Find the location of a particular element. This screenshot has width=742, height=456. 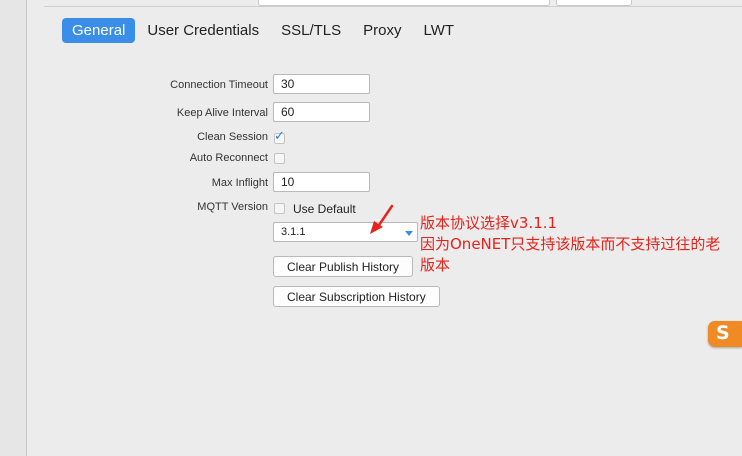

keep-alive-interval-input is located at coordinates (321, 112).